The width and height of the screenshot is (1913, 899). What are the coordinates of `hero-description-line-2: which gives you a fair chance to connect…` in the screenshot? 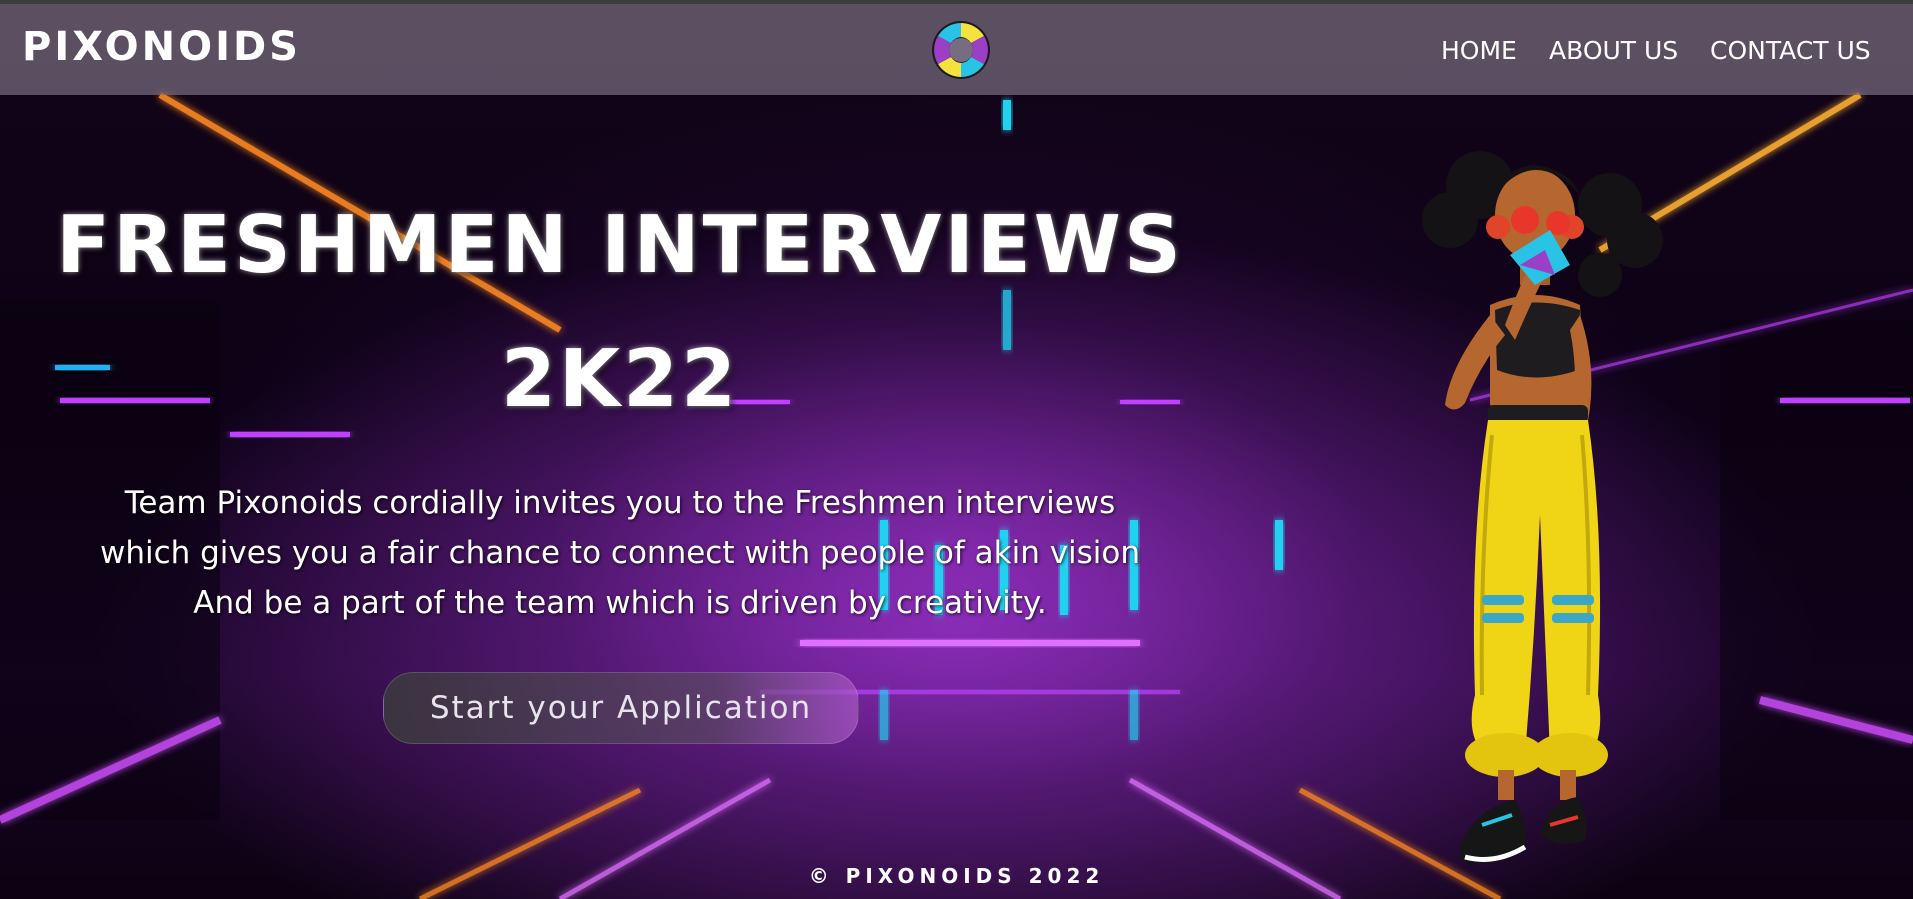 It's located at (620, 553).